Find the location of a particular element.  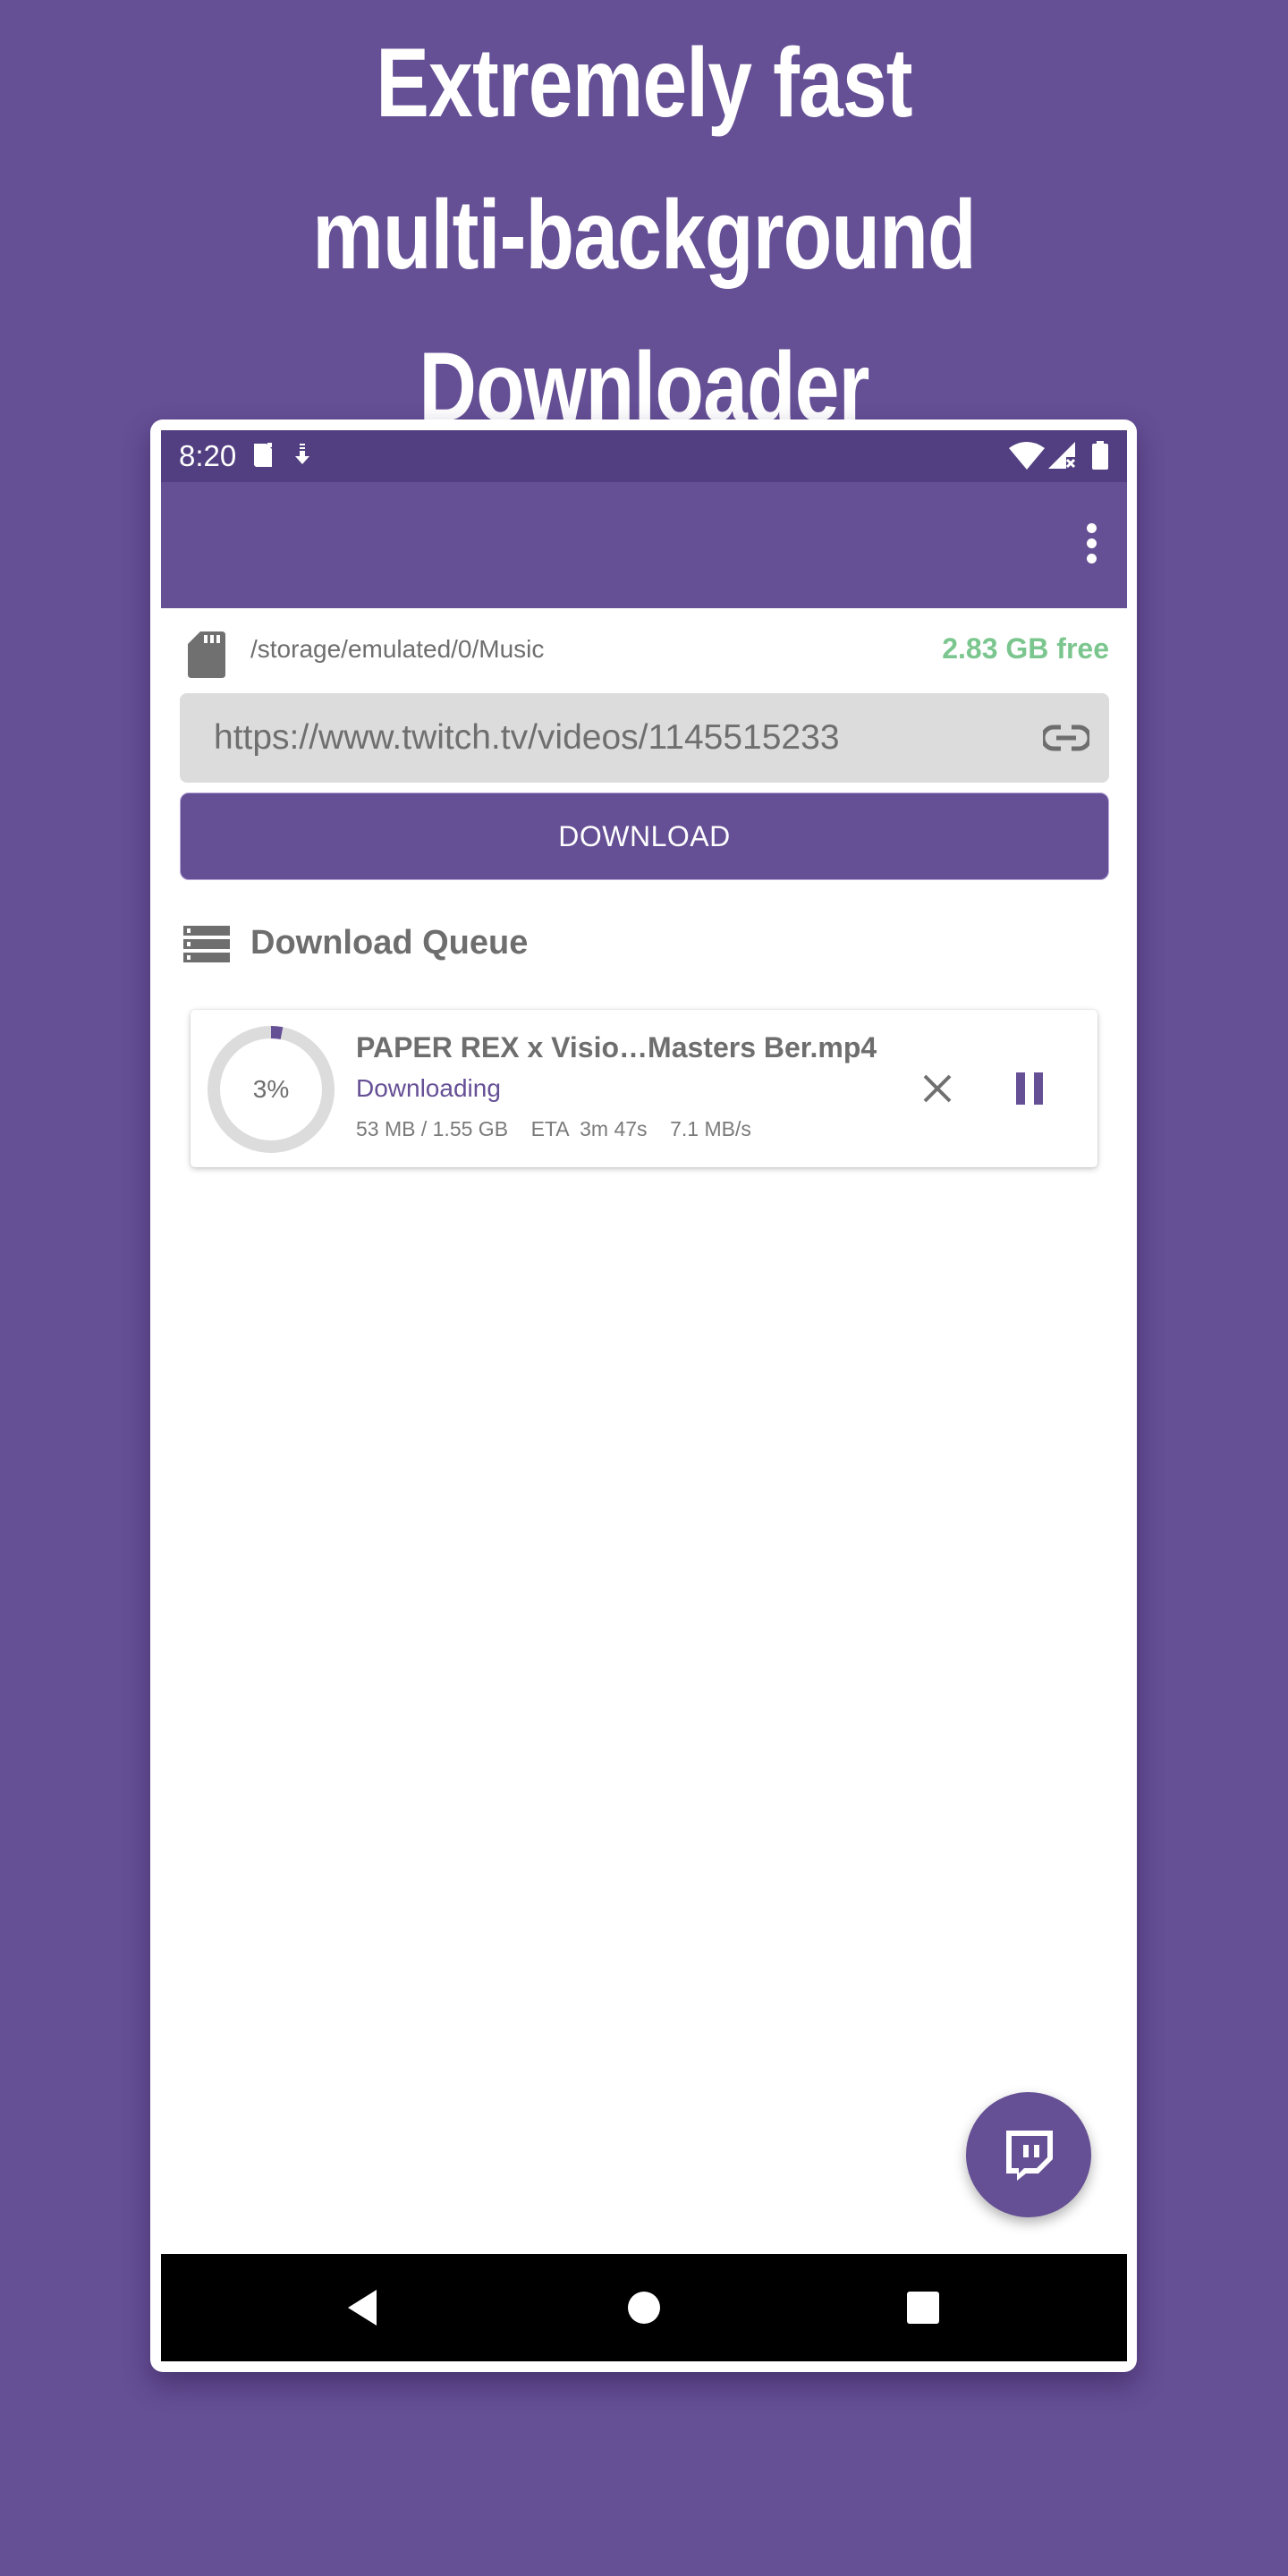

status-time: 8:20 is located at coordinates (208, 455).